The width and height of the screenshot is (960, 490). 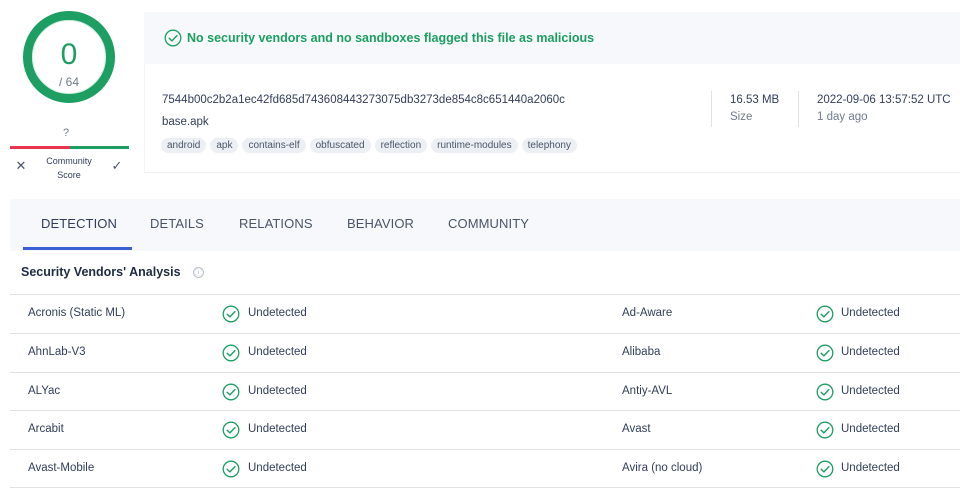 I want to click on file-name: base.apk, so click(x=185, y=122).